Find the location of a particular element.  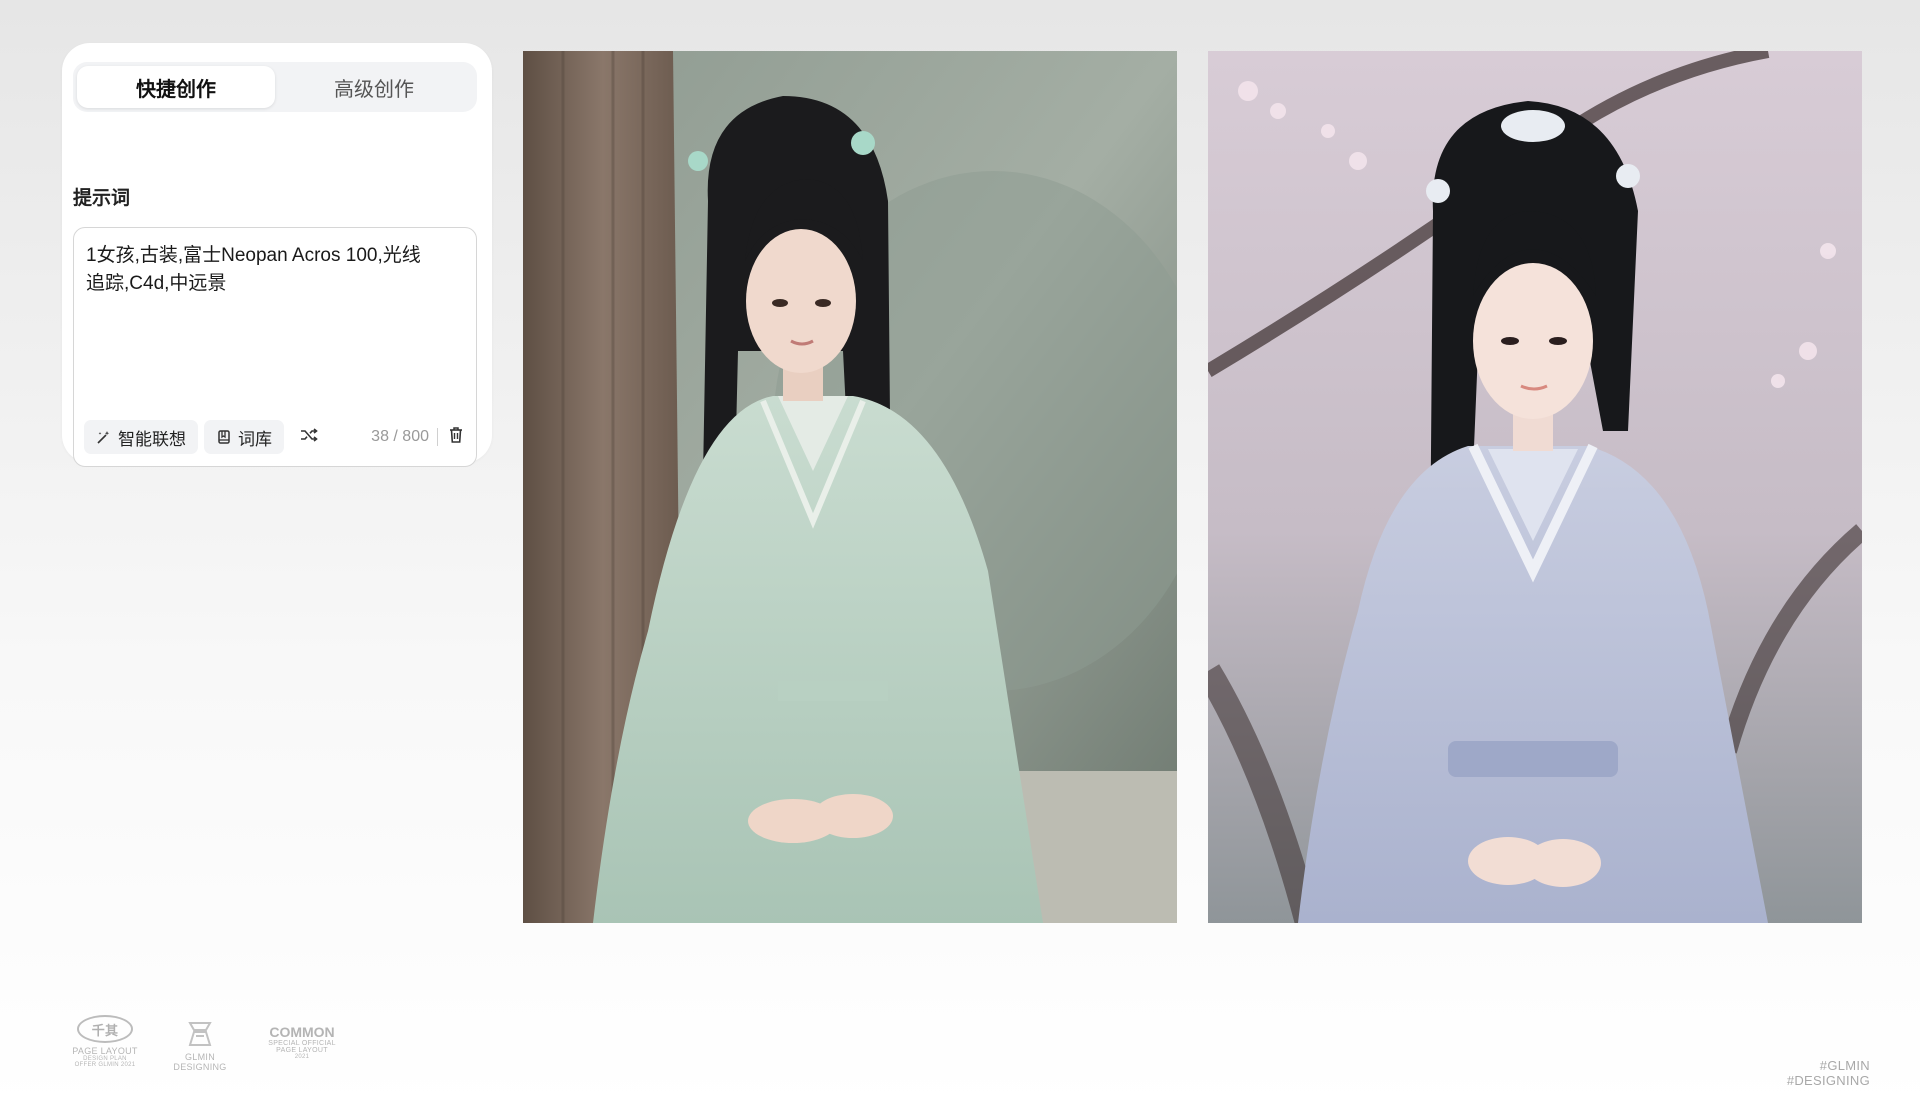

footer-logo-common: COMMON SPECIAL OFFICIAL PAGE LAYOUT 2021 is located at coordinates (302, 1042).